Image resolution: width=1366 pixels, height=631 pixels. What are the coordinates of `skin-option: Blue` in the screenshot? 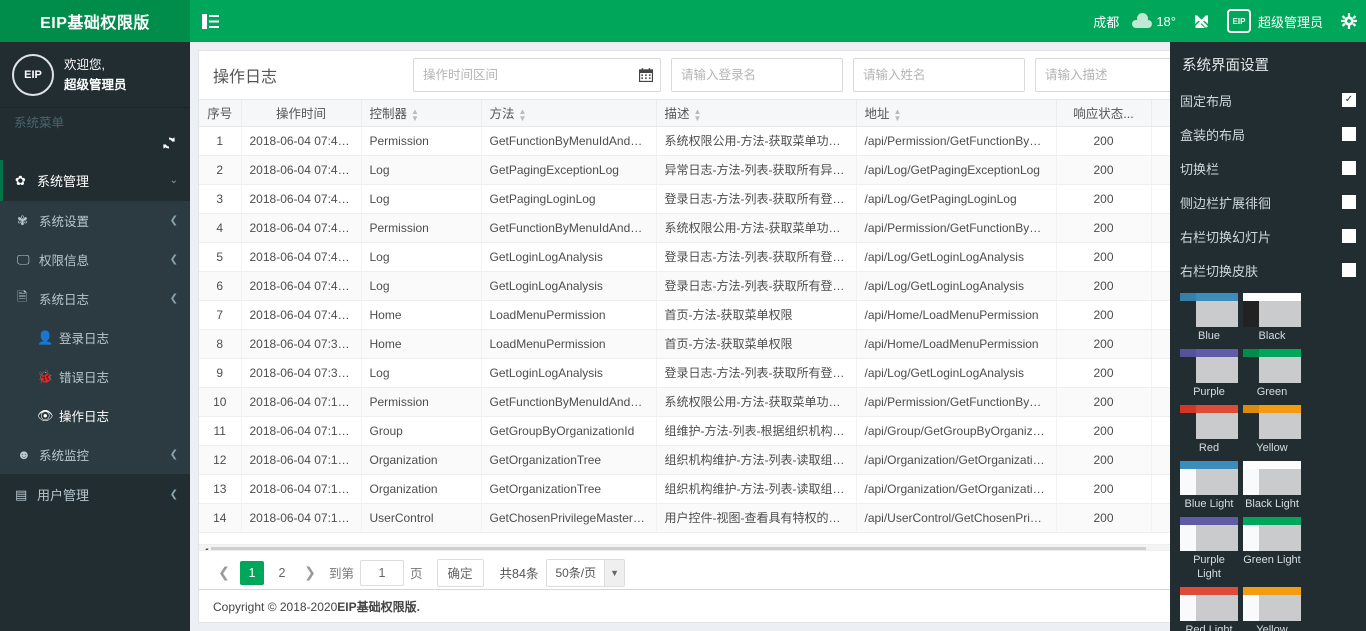 It's located at (1209, 318).